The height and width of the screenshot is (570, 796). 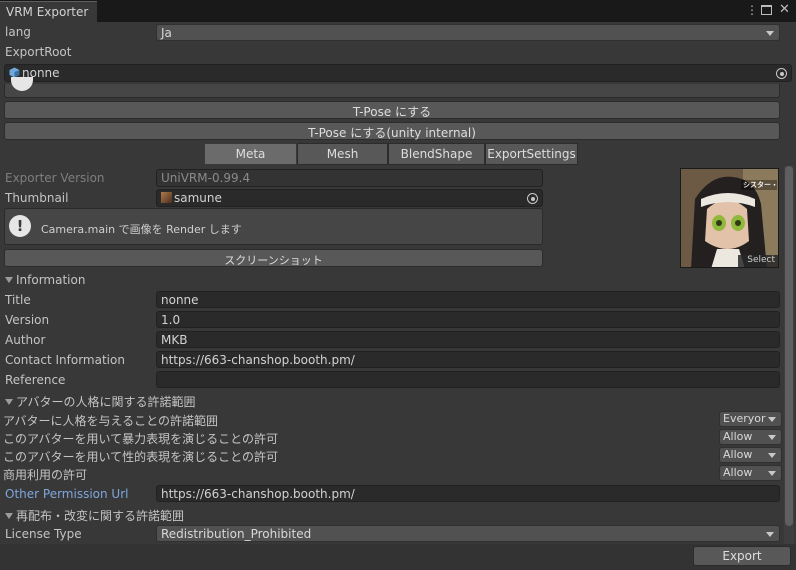 I want to click on permission-label-sexual: このアバターを用いて性的表現を演じることの許可, so click(x=141, y=457).